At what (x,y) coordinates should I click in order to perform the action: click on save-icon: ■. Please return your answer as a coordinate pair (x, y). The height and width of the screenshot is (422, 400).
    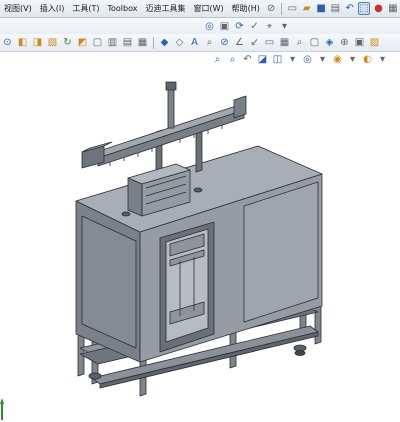
    Looking at the image, I should click on (321, 8).